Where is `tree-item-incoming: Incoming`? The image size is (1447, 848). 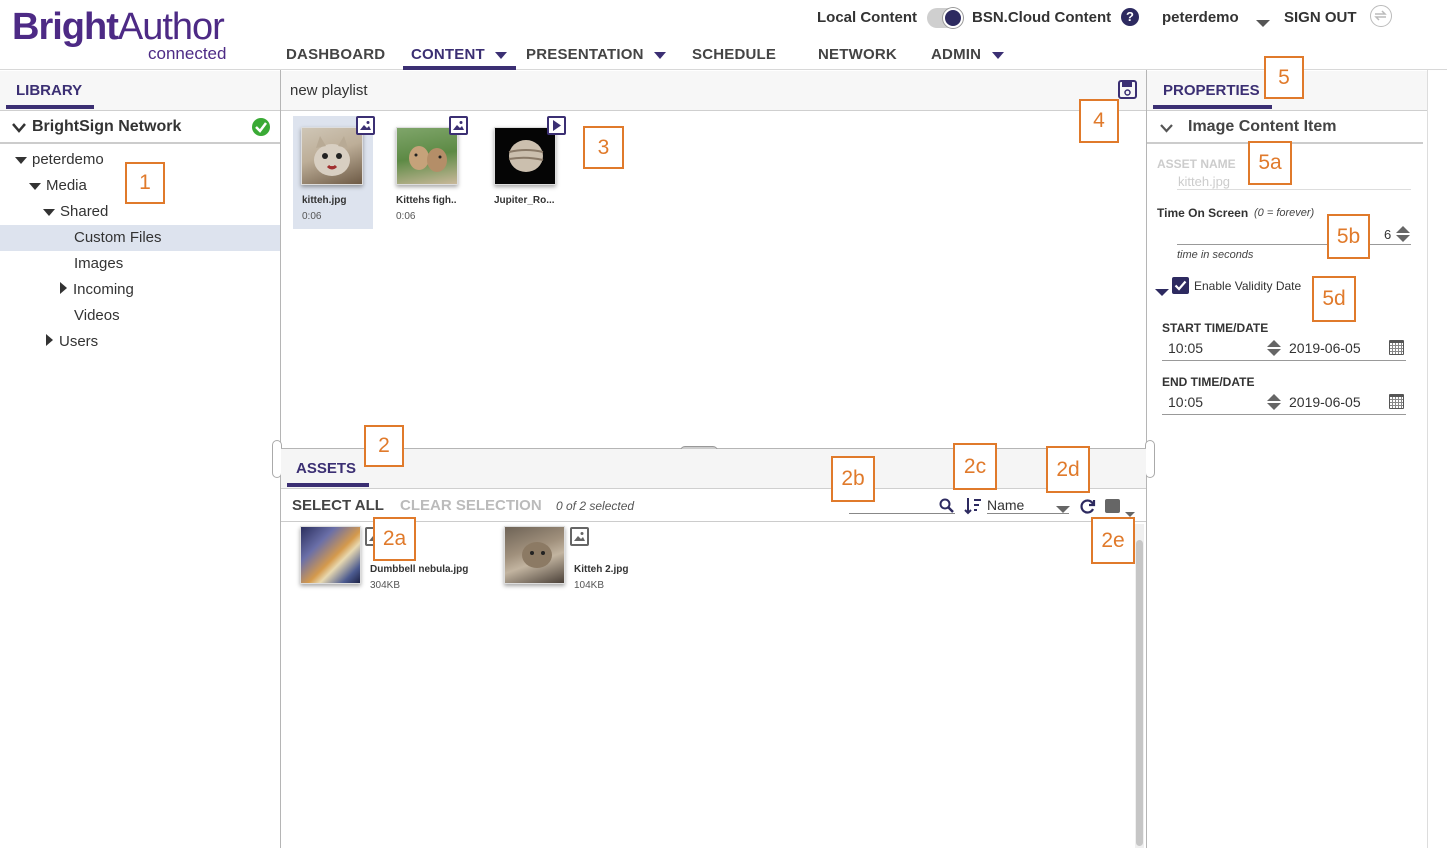
tree-item-incoming: Incoming is located at coordinates (97, 289).